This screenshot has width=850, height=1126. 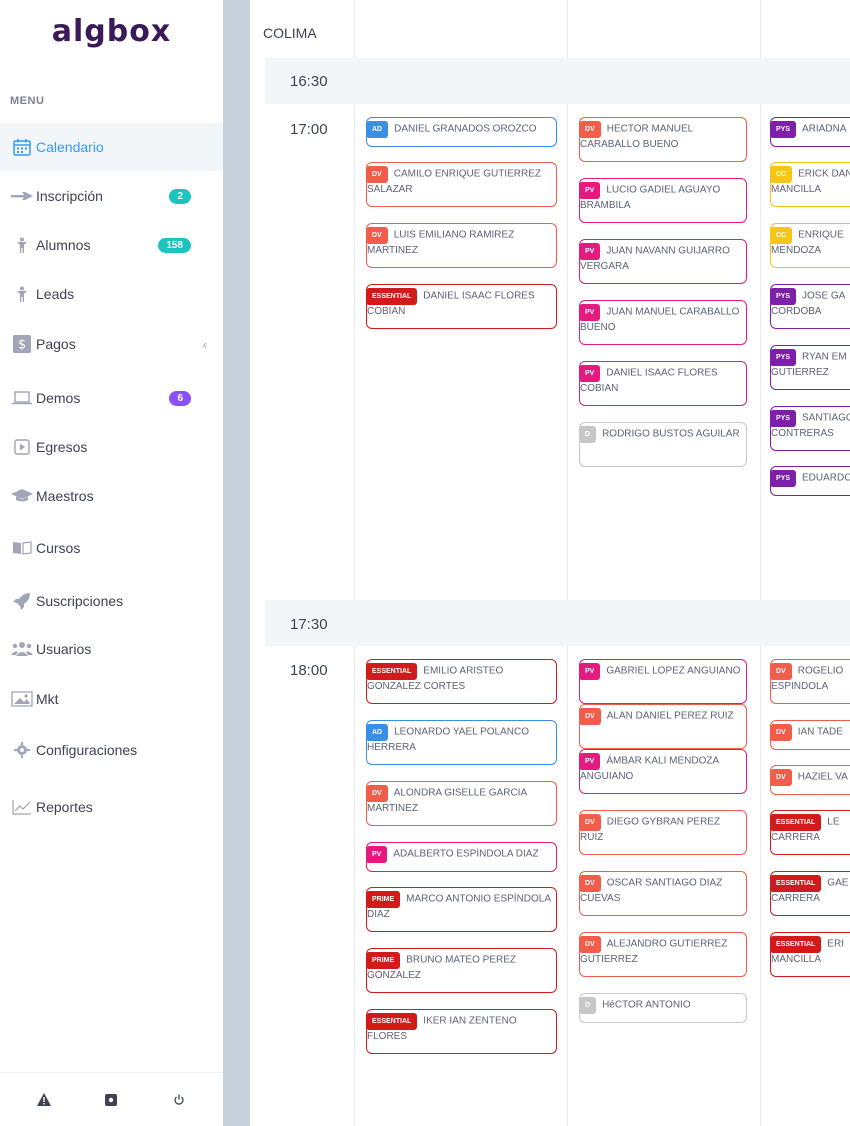 I want to click on class-card: PYS JOSE GA CORDOBA, so click(x=810, y=306).